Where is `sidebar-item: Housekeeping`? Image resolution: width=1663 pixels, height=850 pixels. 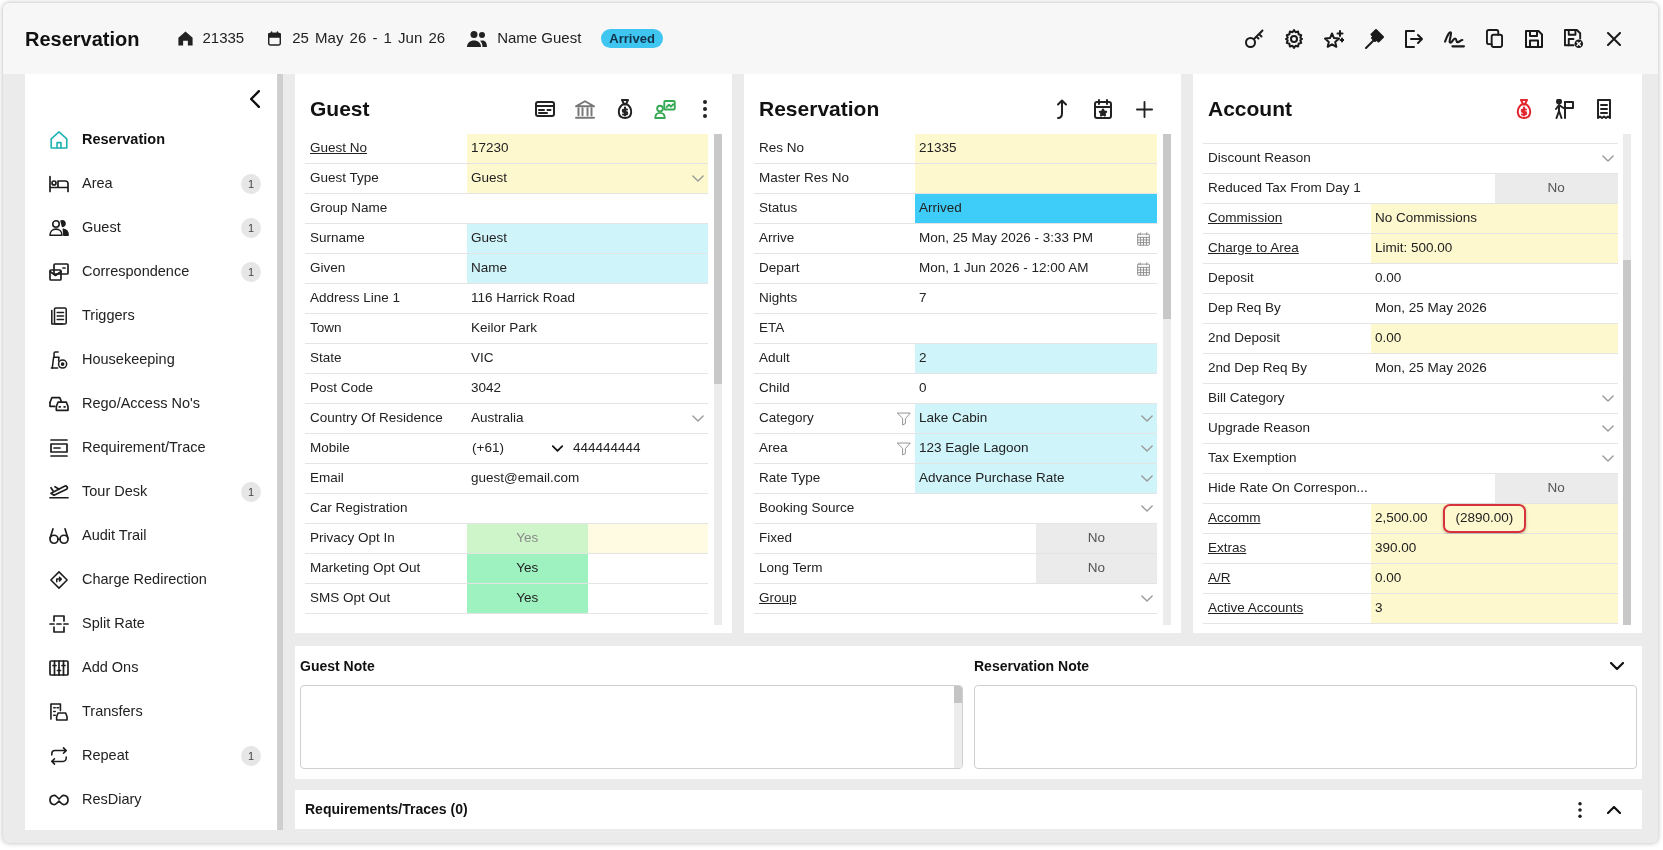
sidebar-item: Housekeeping is located at coordinates (151, 360).